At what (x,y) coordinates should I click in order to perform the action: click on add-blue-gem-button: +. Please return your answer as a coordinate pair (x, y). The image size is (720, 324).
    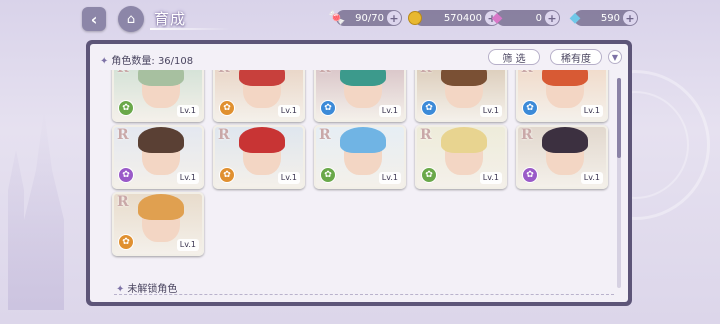
    Looking at the image, I should click on (630, 18).